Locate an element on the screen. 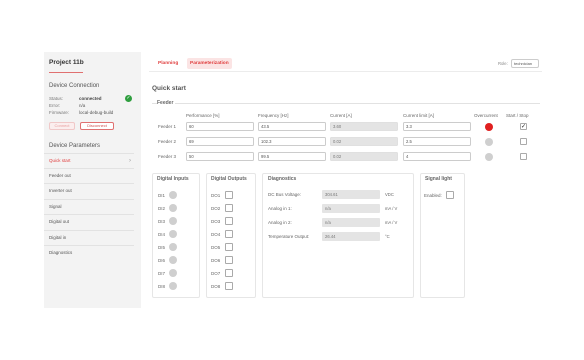 The width and height of the screenshot is (584, 360). feeder-2-limit-input: 2.5 is located at coordinates (437, 141).